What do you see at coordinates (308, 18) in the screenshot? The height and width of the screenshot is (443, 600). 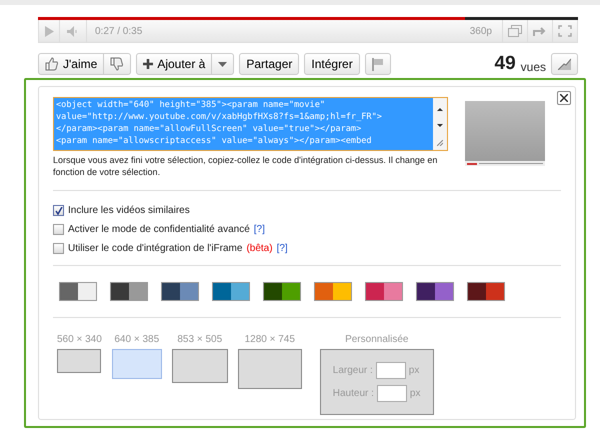 I see `progress-track` at bounding box center [308, 18].